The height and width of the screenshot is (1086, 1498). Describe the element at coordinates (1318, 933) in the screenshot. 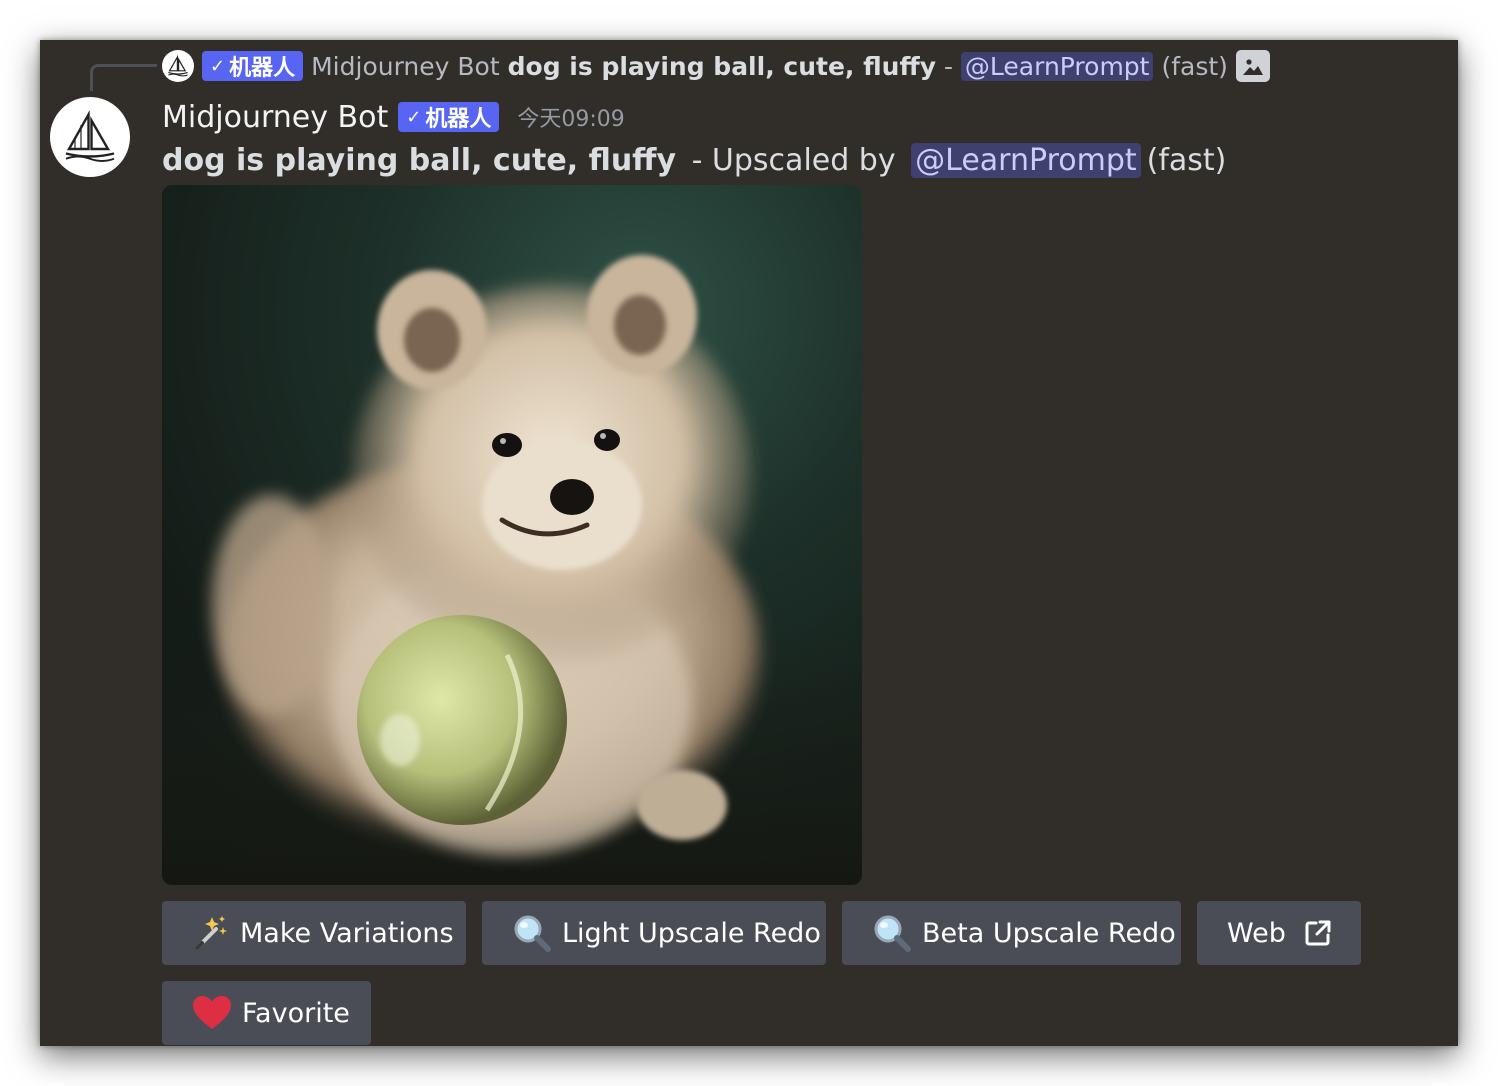

I see `external-link-icon` at that location.